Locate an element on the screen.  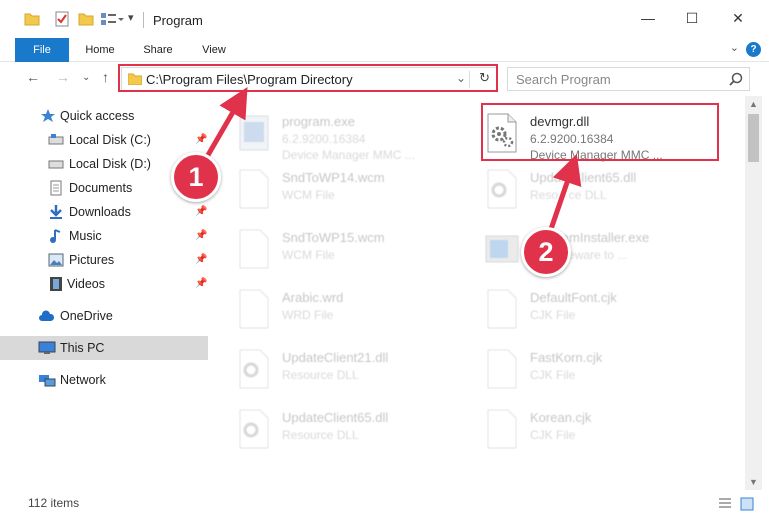
details-view-icon is located at coordinates (725, 504).